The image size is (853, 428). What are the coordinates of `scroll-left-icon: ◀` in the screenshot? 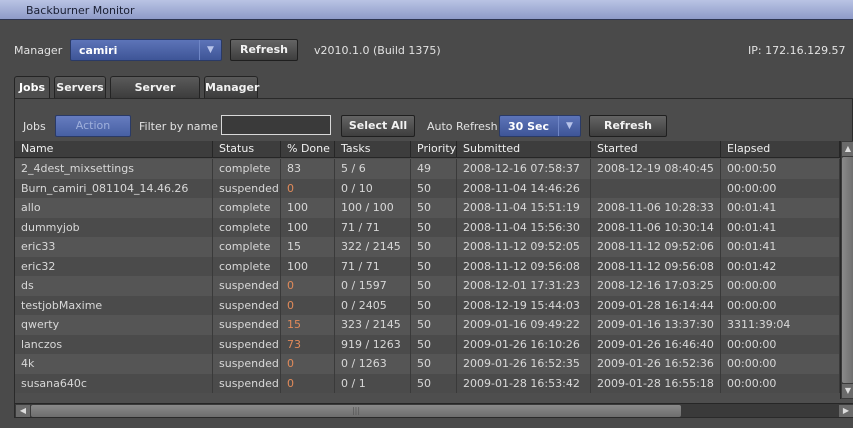 It's located at (23, 411).